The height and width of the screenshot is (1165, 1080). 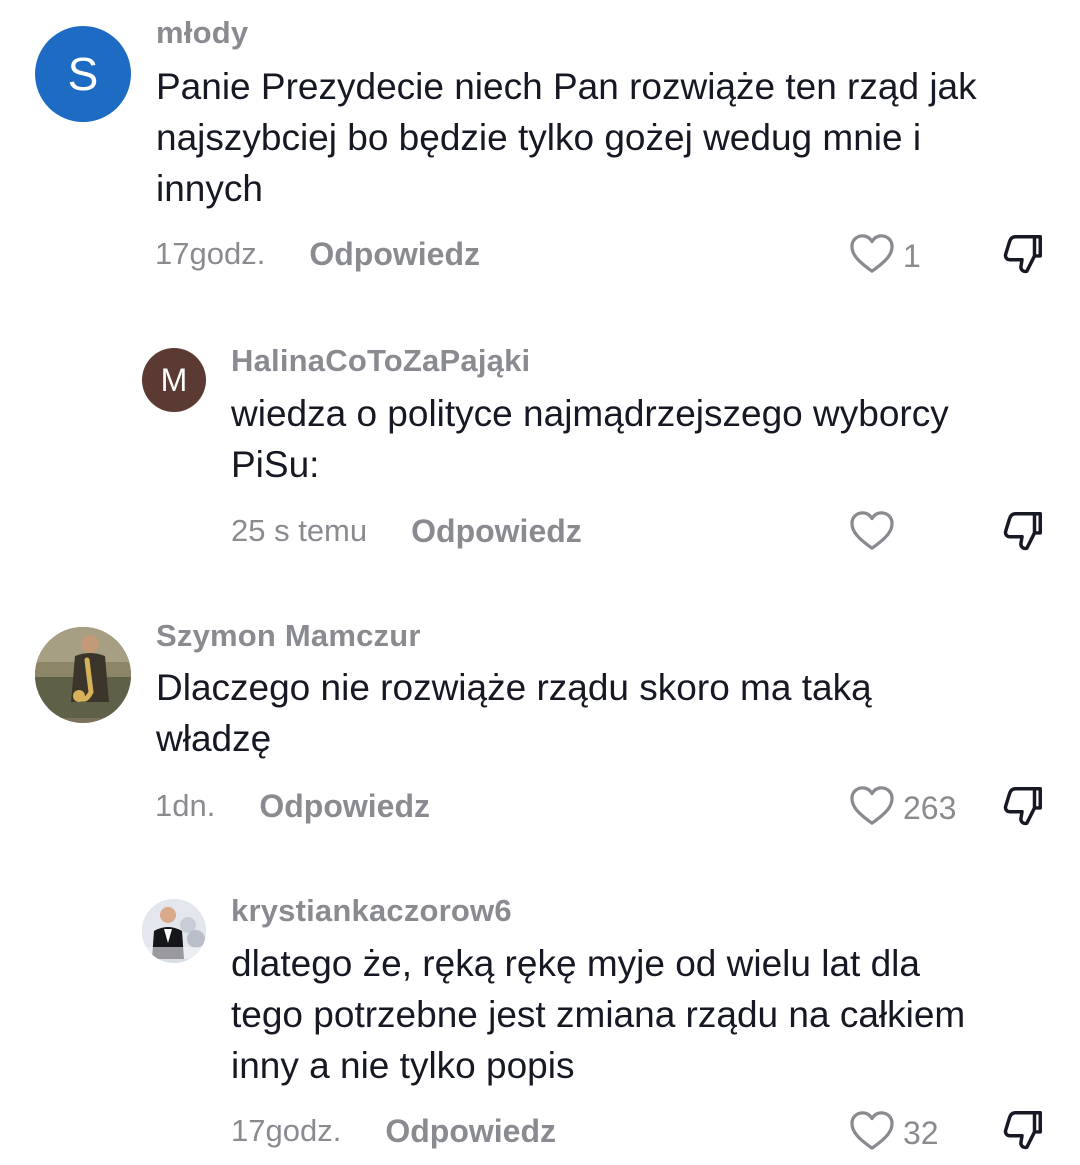 I want to click on comment-username: HalinaCoToZaPająki, so click(x=380, y=361).